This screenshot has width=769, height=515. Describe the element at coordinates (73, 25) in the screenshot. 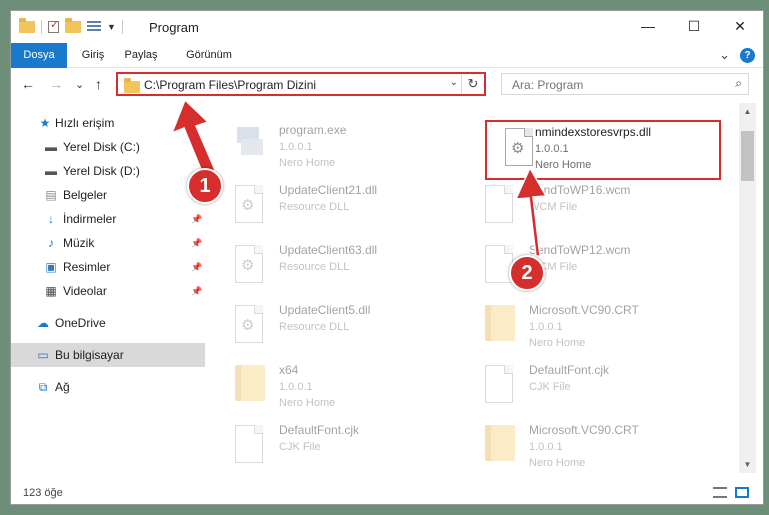

I see `new-folder-icon` at that location.